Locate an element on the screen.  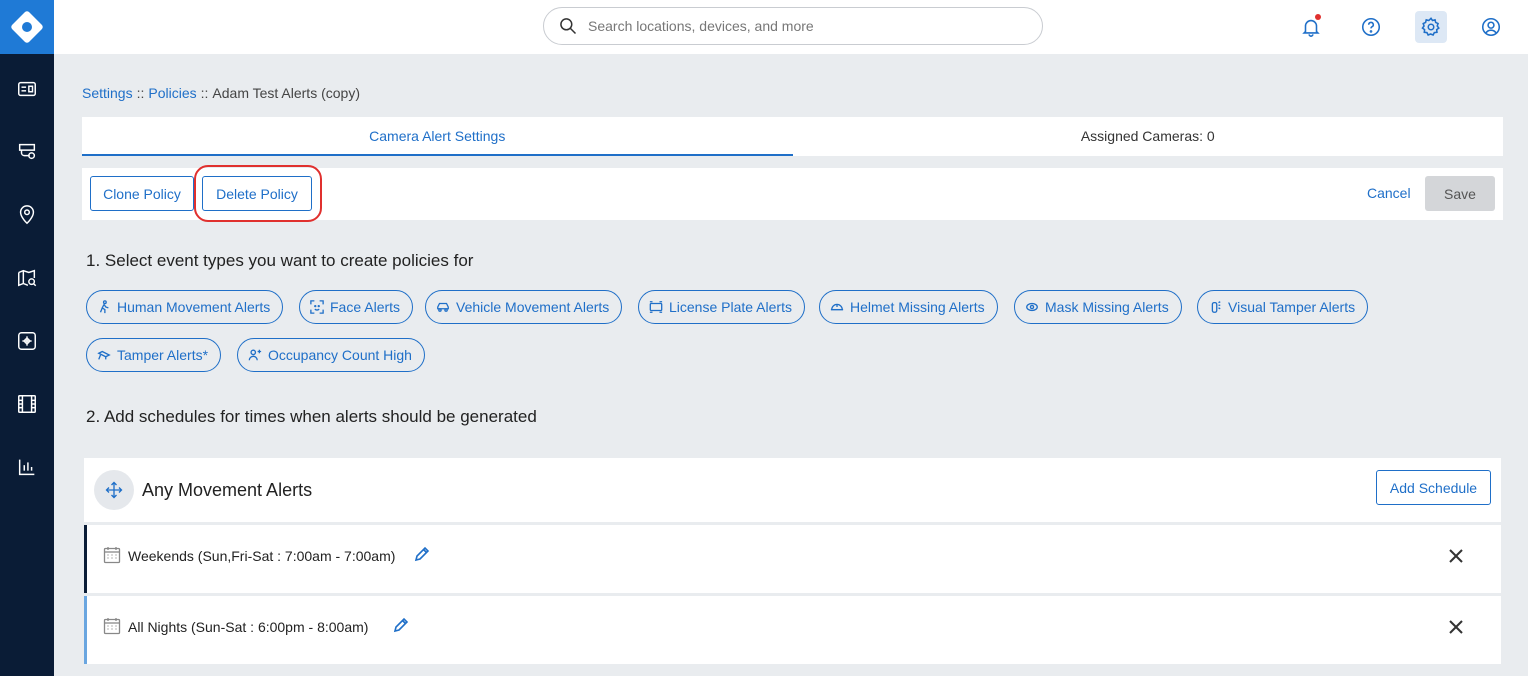
chip-occupancy-count-high: Occupancy Count High is located at coordinates (331, 355).